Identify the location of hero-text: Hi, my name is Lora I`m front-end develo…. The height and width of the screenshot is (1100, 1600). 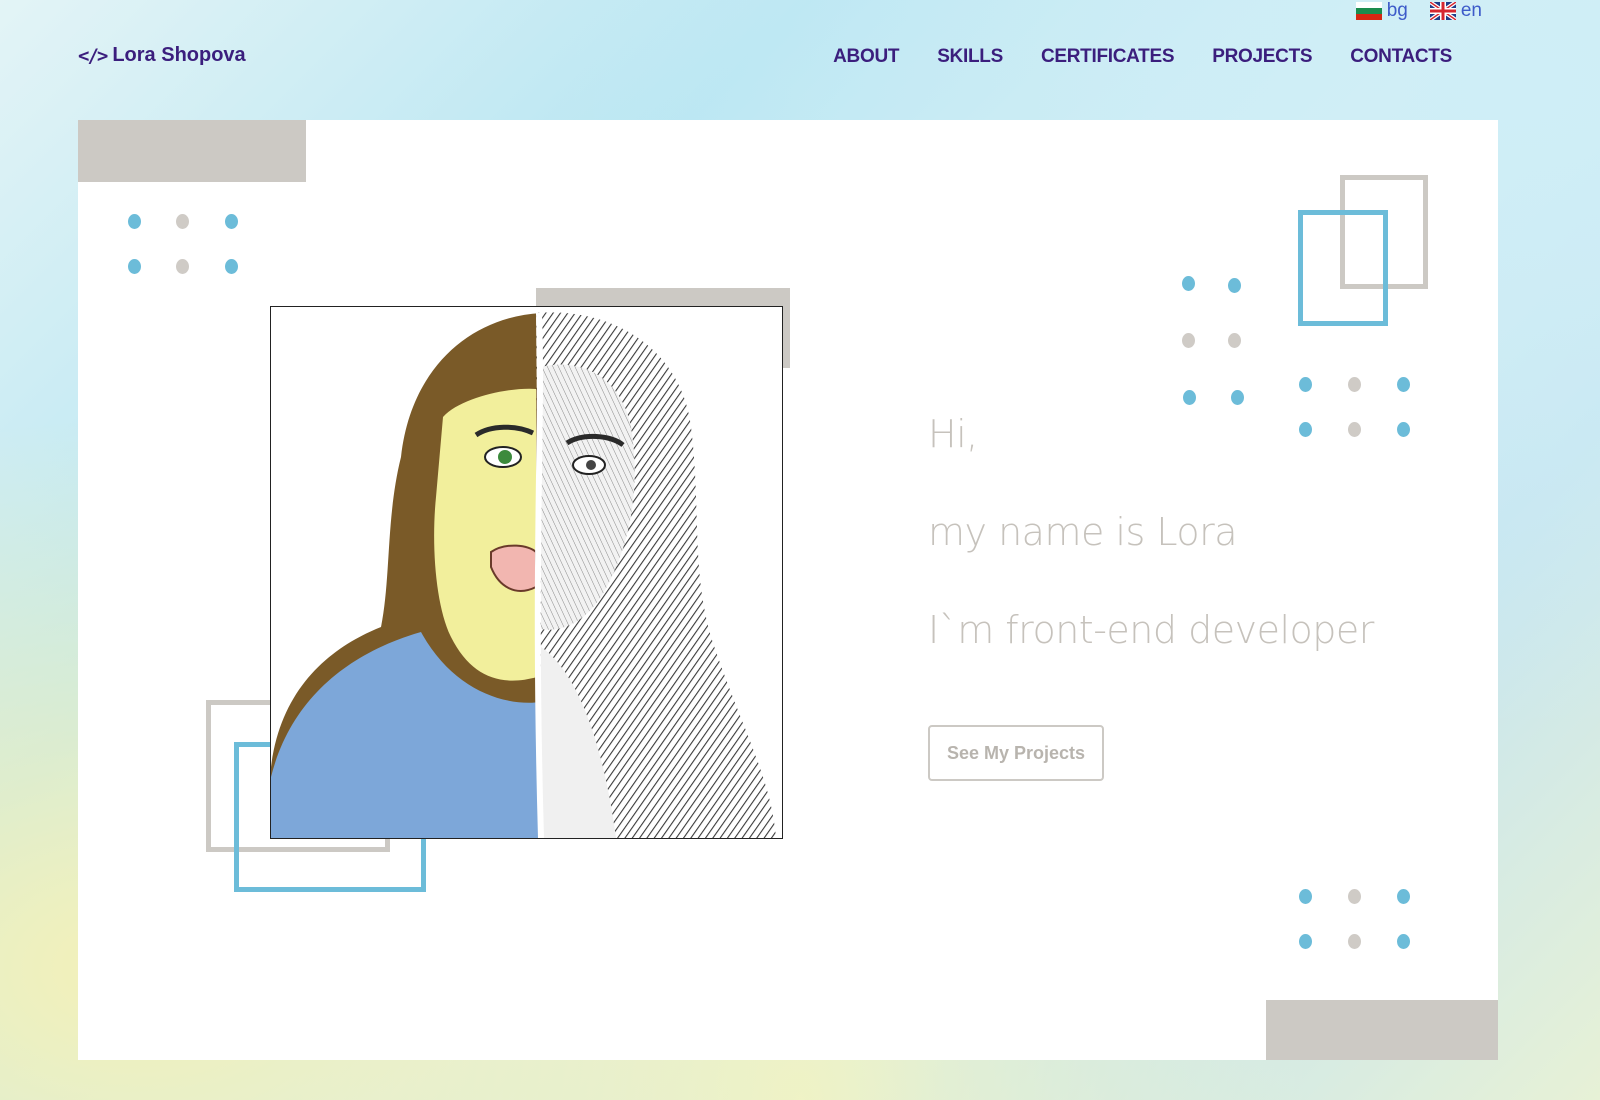
(1151, 559).